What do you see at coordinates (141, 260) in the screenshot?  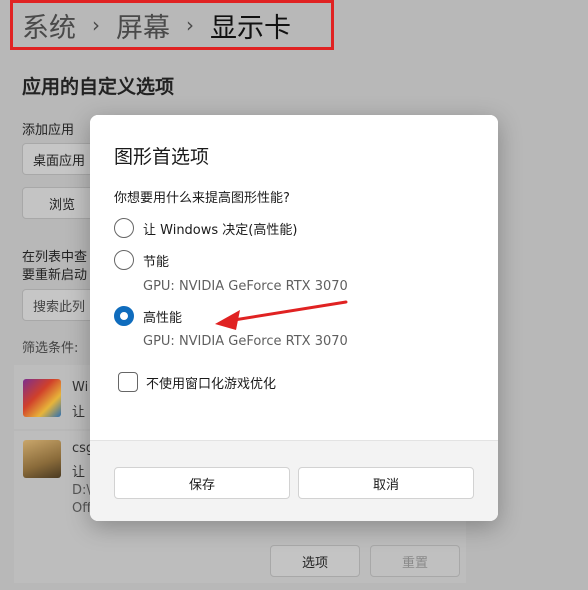 I see `radio-option-power-saving: 节能` at bounding box center [141, 260].